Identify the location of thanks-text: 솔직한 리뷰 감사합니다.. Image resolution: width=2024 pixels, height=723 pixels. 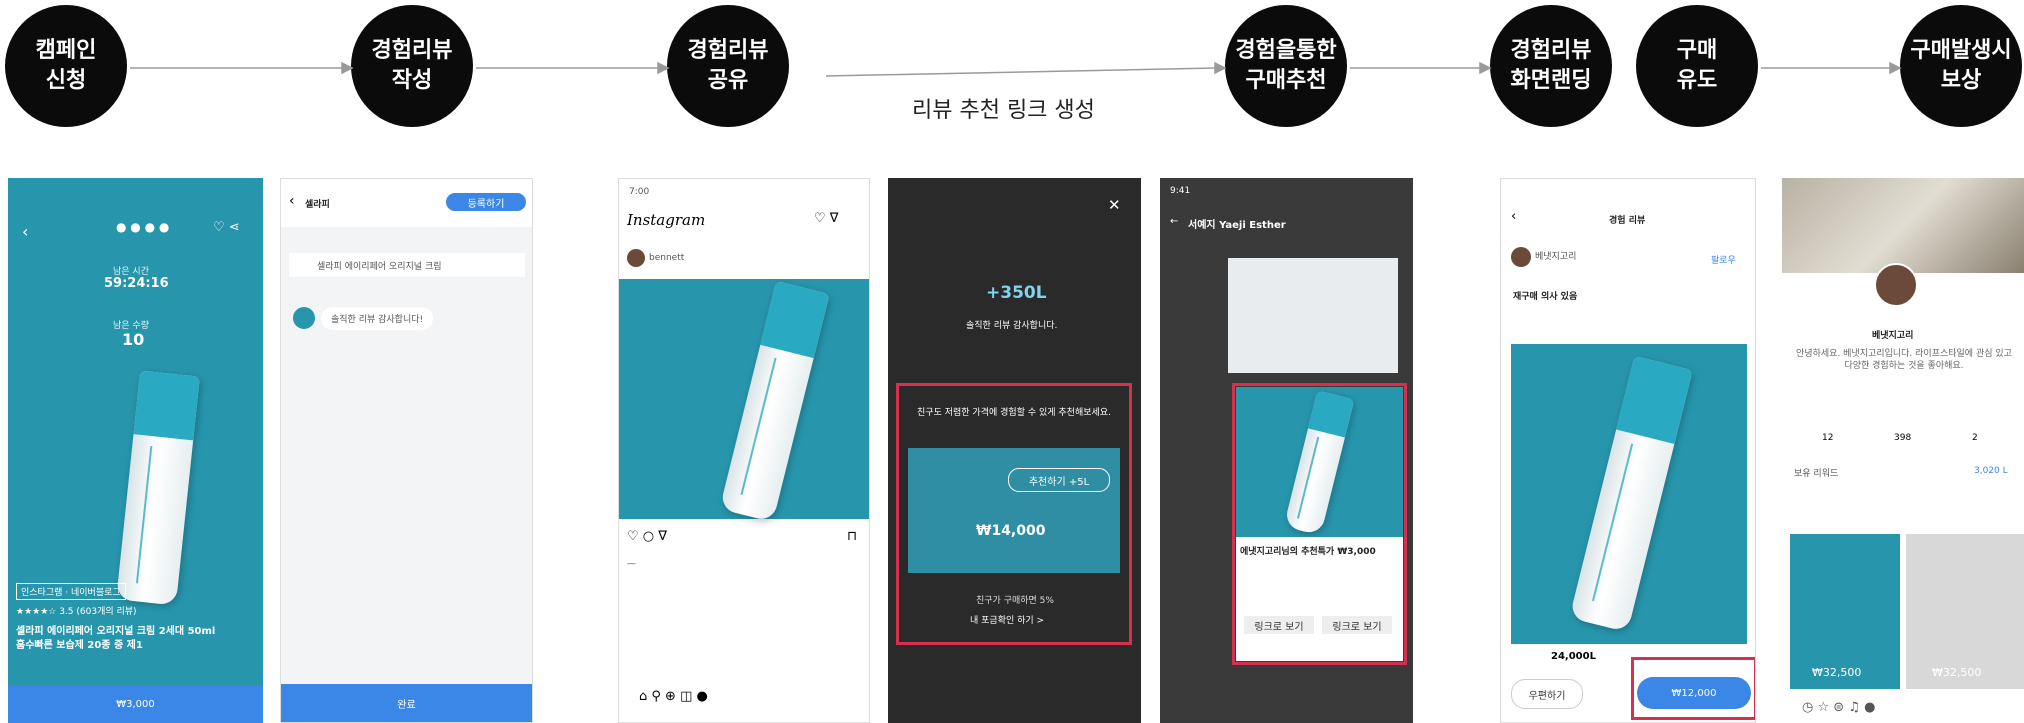
(1012, 326).